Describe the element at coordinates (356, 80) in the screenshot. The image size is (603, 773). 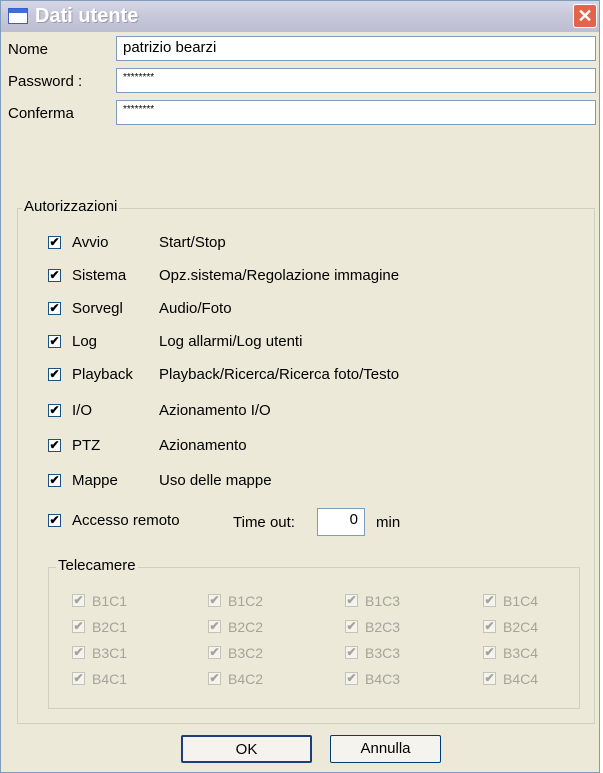
I see `password-field: ********` at that location.